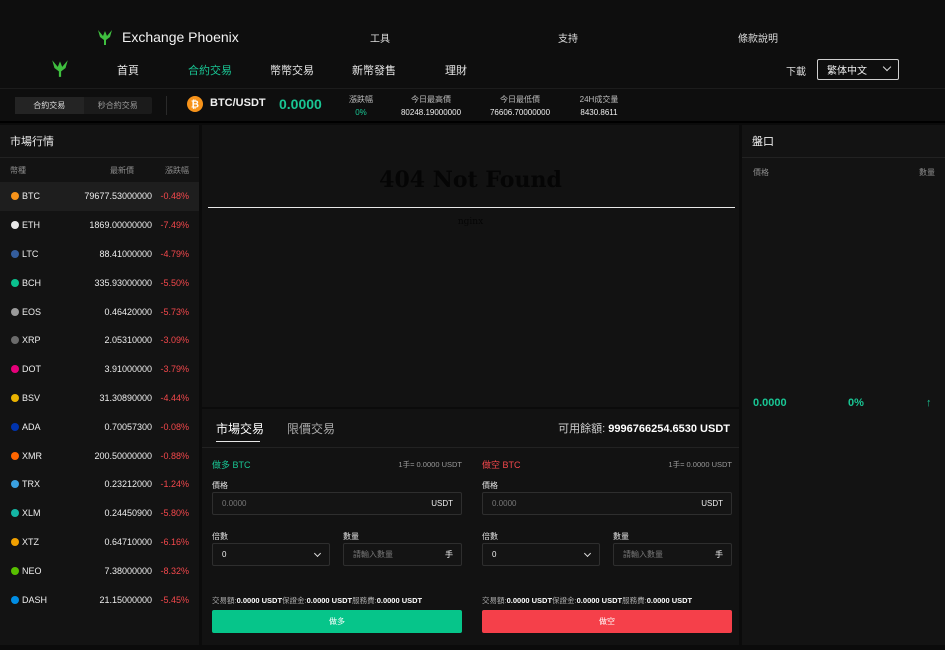  What do you see at coordinates (292, 70) in the screenshot?
I see `nav-spot: 幣幣交易` at bounding box center [292, 70].